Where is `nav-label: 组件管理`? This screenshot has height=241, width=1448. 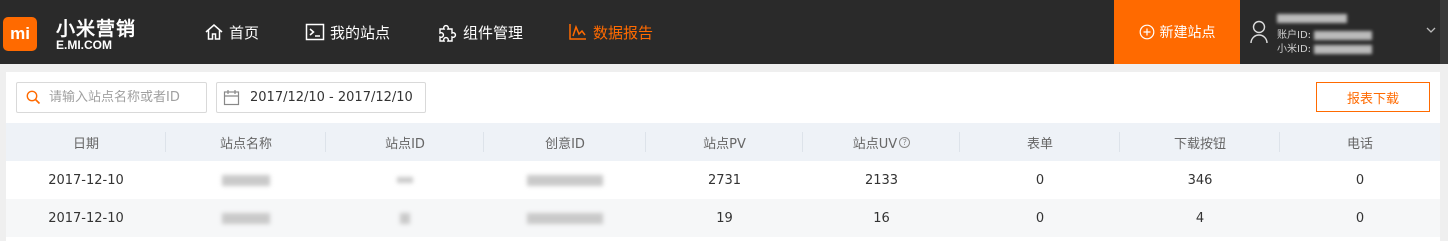
nav-label: 组件管理 is located at coordinates (493, 32).